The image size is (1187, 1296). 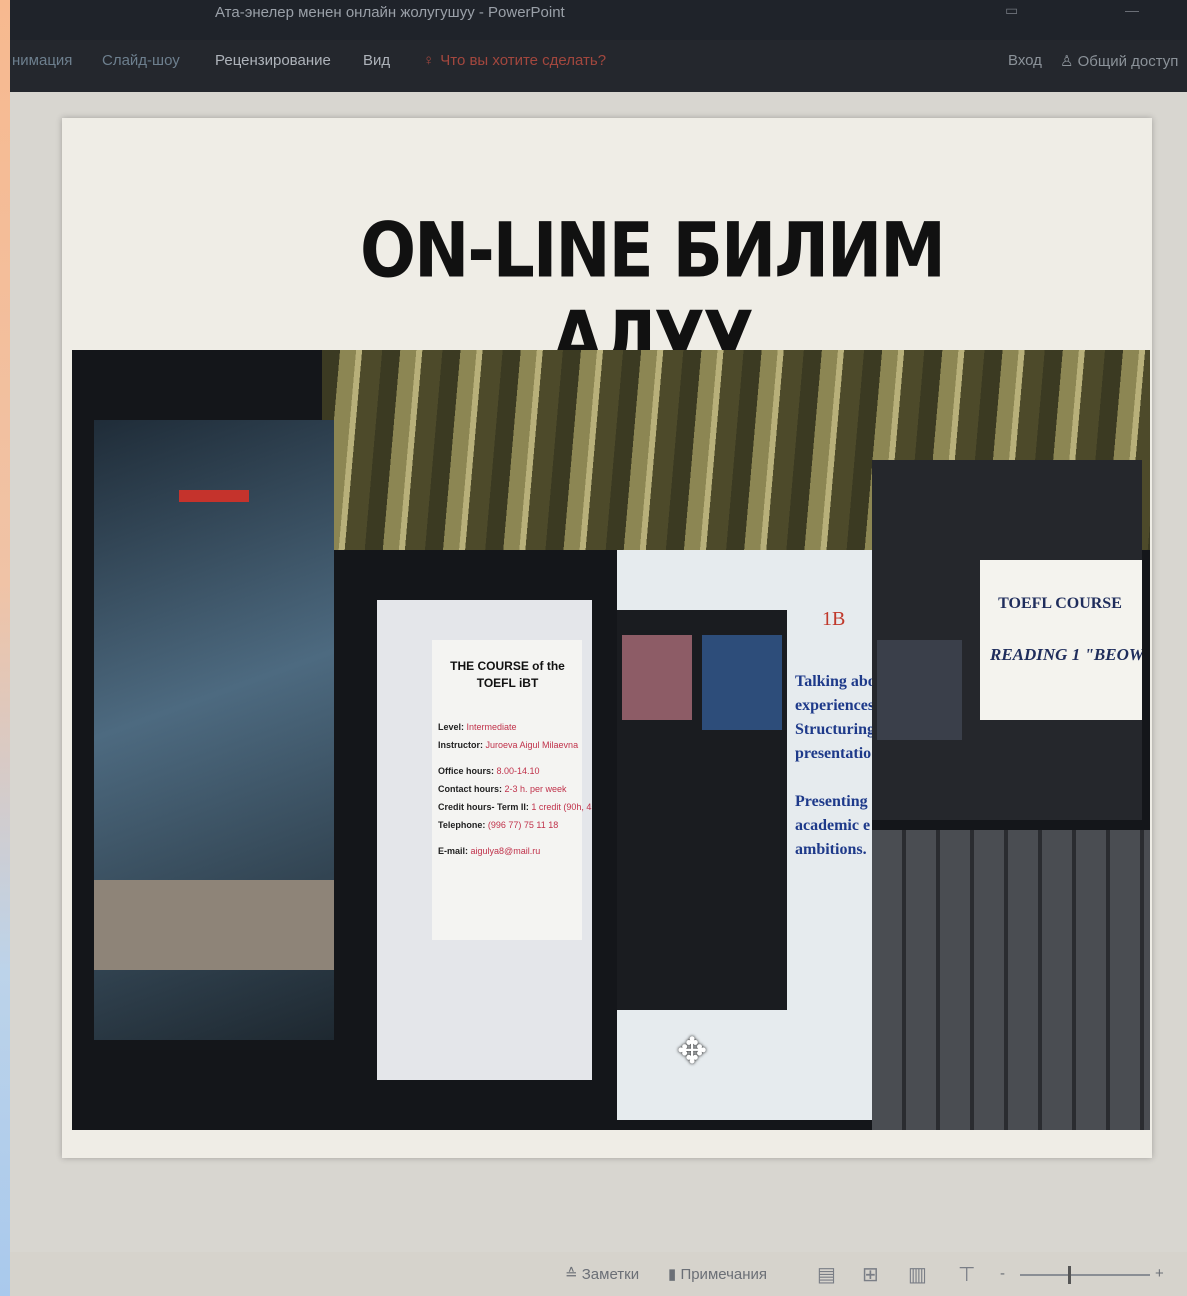 I want to click on lesson-line: academic e, so click(x=833, y=825).